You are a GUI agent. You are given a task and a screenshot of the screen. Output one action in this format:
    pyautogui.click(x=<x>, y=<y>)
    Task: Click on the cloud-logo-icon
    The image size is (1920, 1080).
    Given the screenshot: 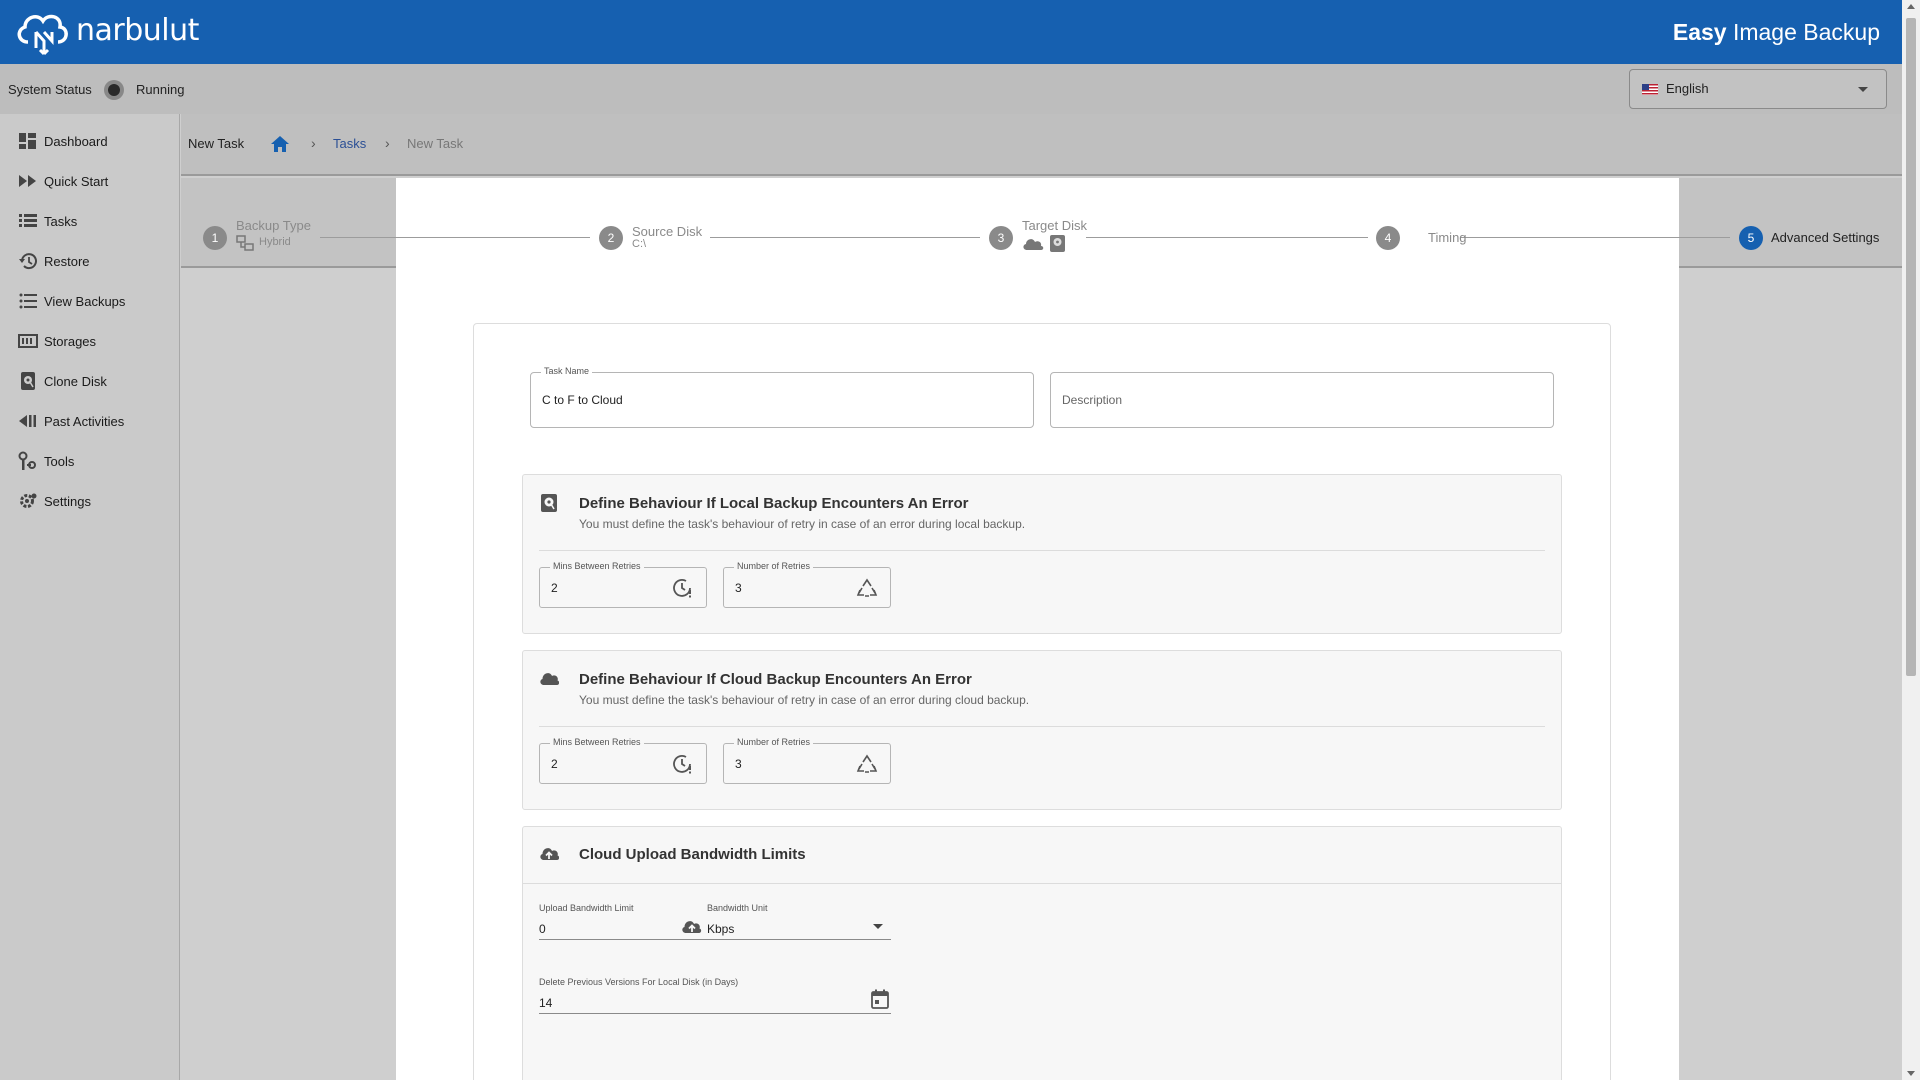 What is the action you would take?
    pyautogui.click(x=42, y=35)
    